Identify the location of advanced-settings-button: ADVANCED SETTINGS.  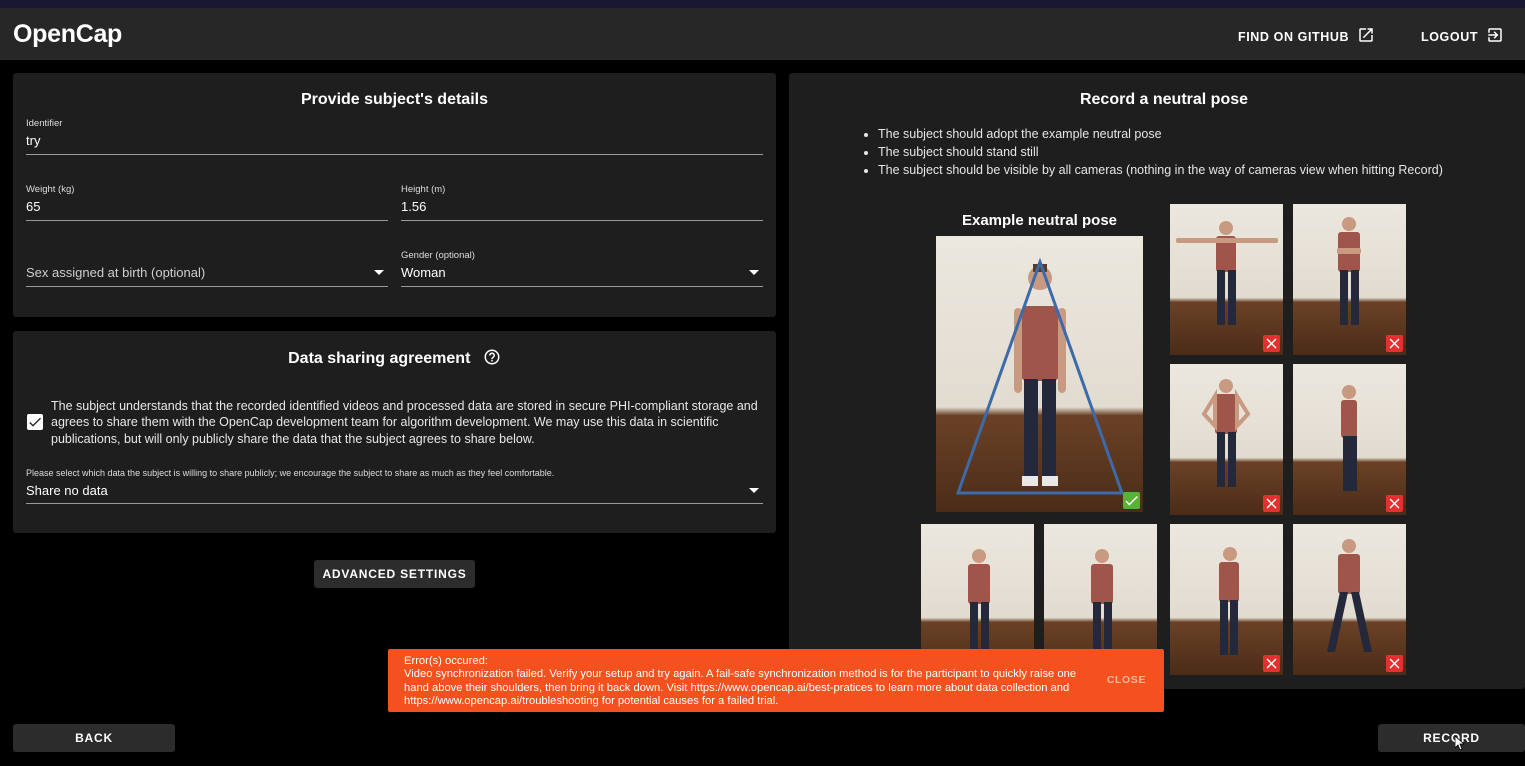
(394, 574).